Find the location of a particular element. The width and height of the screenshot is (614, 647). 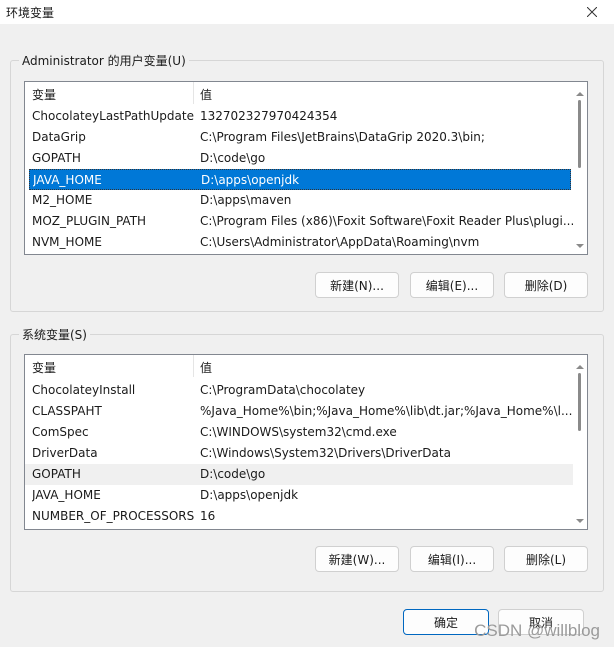

table-row: NUMBER_OF_PROCESSORS 16 is located at coordinates (299, 516).